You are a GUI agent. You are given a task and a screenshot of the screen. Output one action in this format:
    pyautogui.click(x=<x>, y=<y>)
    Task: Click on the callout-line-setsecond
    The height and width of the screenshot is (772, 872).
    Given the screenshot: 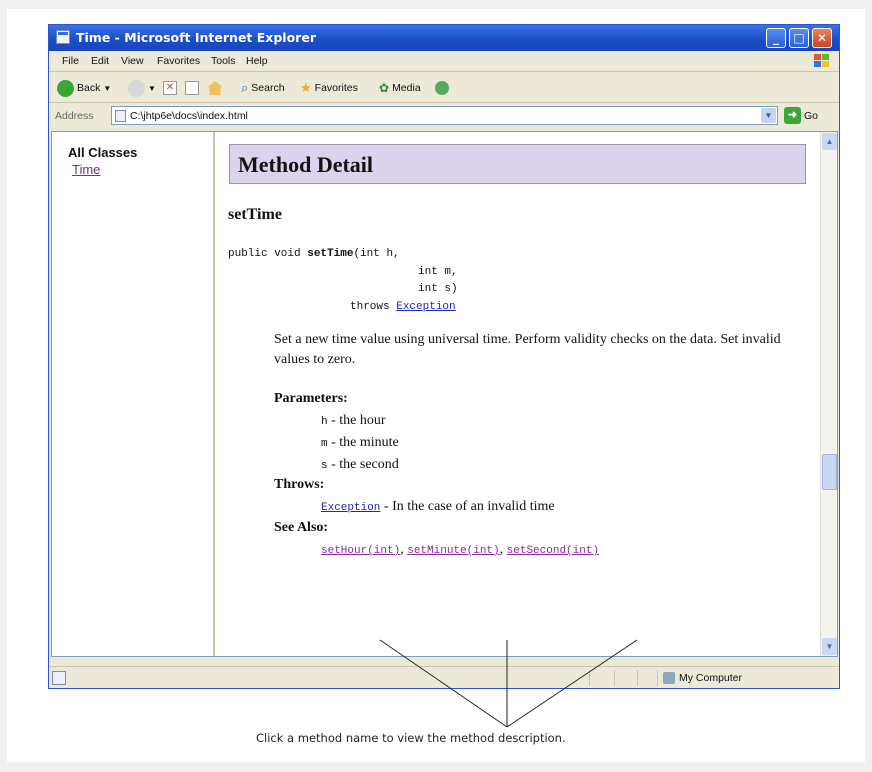 What is the action you would take?
    pyautogui.click(x=572, y=683)
    